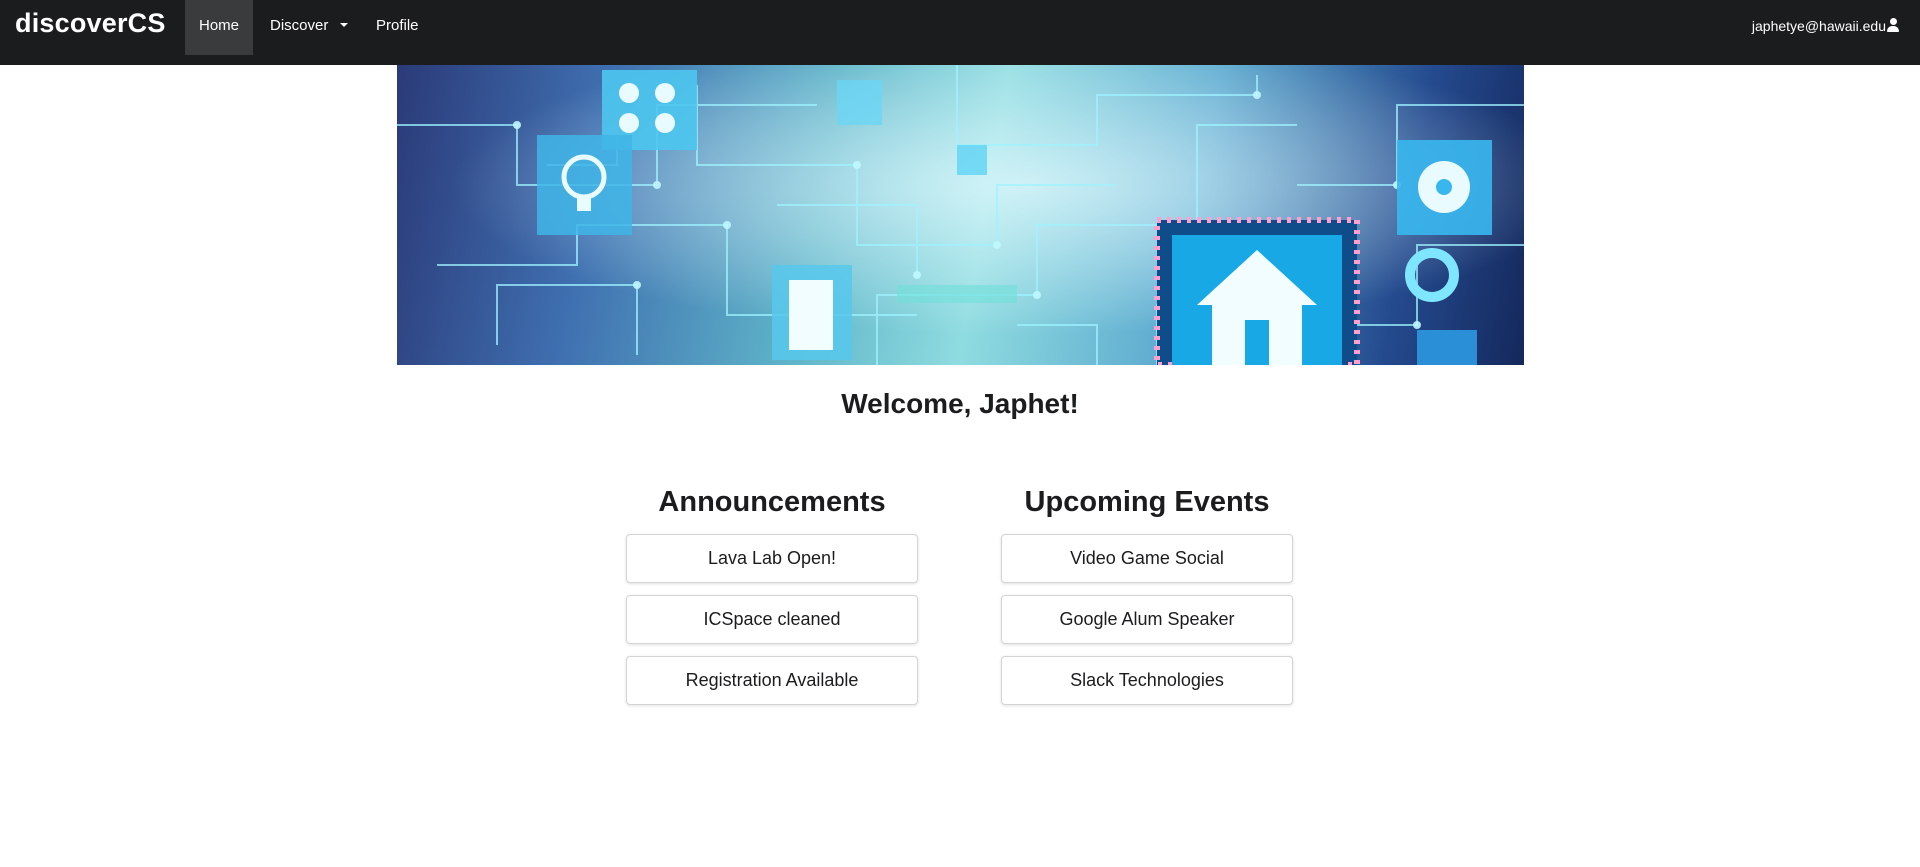 This screenshot has height=867, width=1920. Describe the element at coordinates (960, 403) in the screenshot. I see `welcome-heading: Welcome, Japhet!` at that location.